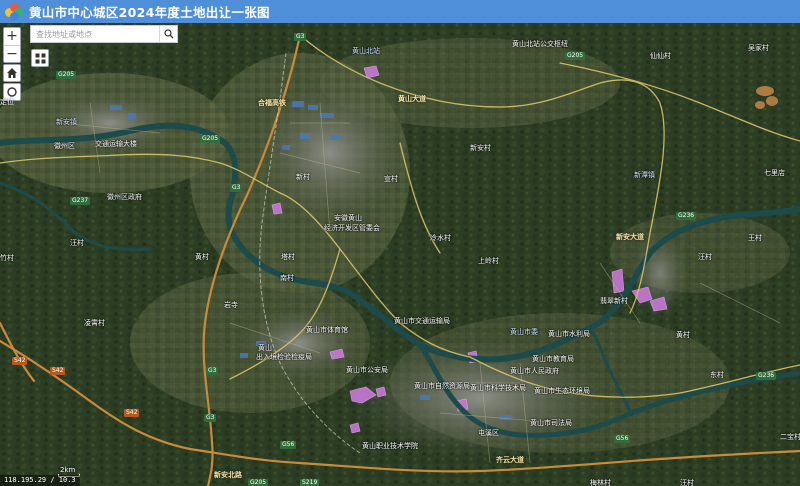 This screenshot has width=800, height=486. What do you see at coordinates (553, 359) in the screenshot?
I see `poi-label: 黄山市教育局` at bounding box center [553, 359].